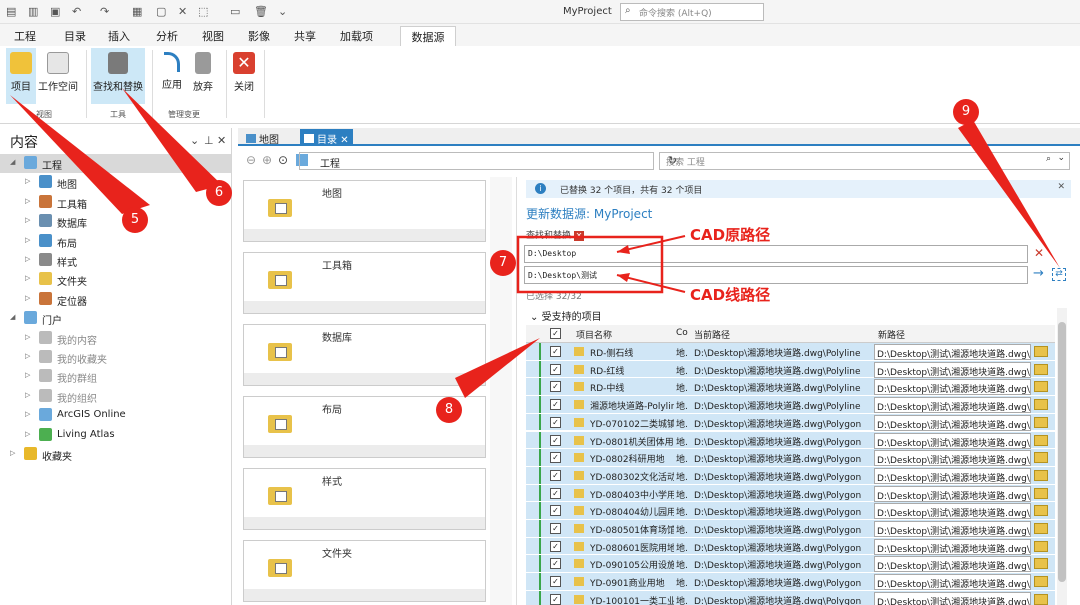  I want to click on callout-head-original, so click(623, 249).